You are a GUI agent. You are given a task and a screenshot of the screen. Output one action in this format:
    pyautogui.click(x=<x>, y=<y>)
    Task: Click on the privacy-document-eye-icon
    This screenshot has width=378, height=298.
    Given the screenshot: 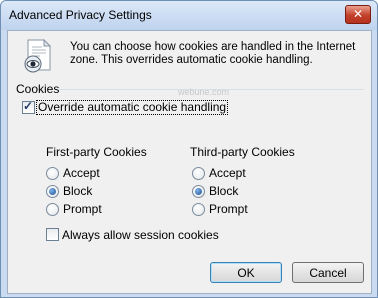 What is the action you would take?
    pyautogui.click(x=38, y=55)
    